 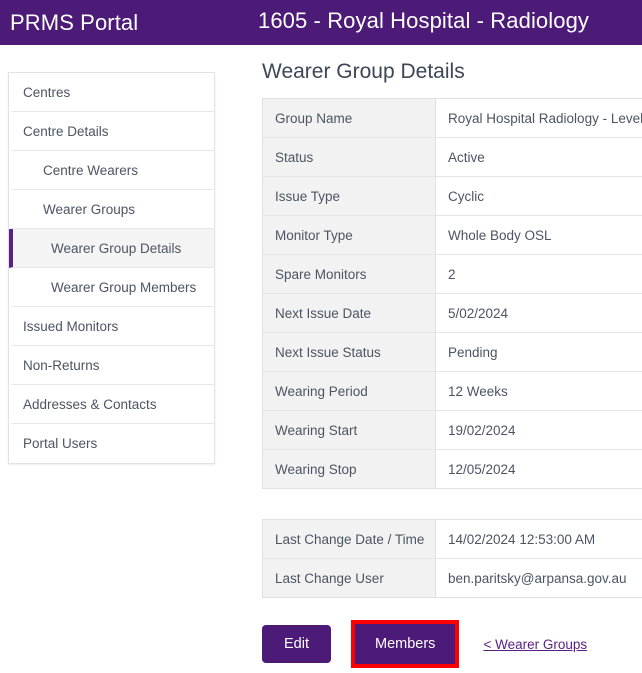 I want to click on table-row: Spare Monitors 2, so click(x=452, y=274).